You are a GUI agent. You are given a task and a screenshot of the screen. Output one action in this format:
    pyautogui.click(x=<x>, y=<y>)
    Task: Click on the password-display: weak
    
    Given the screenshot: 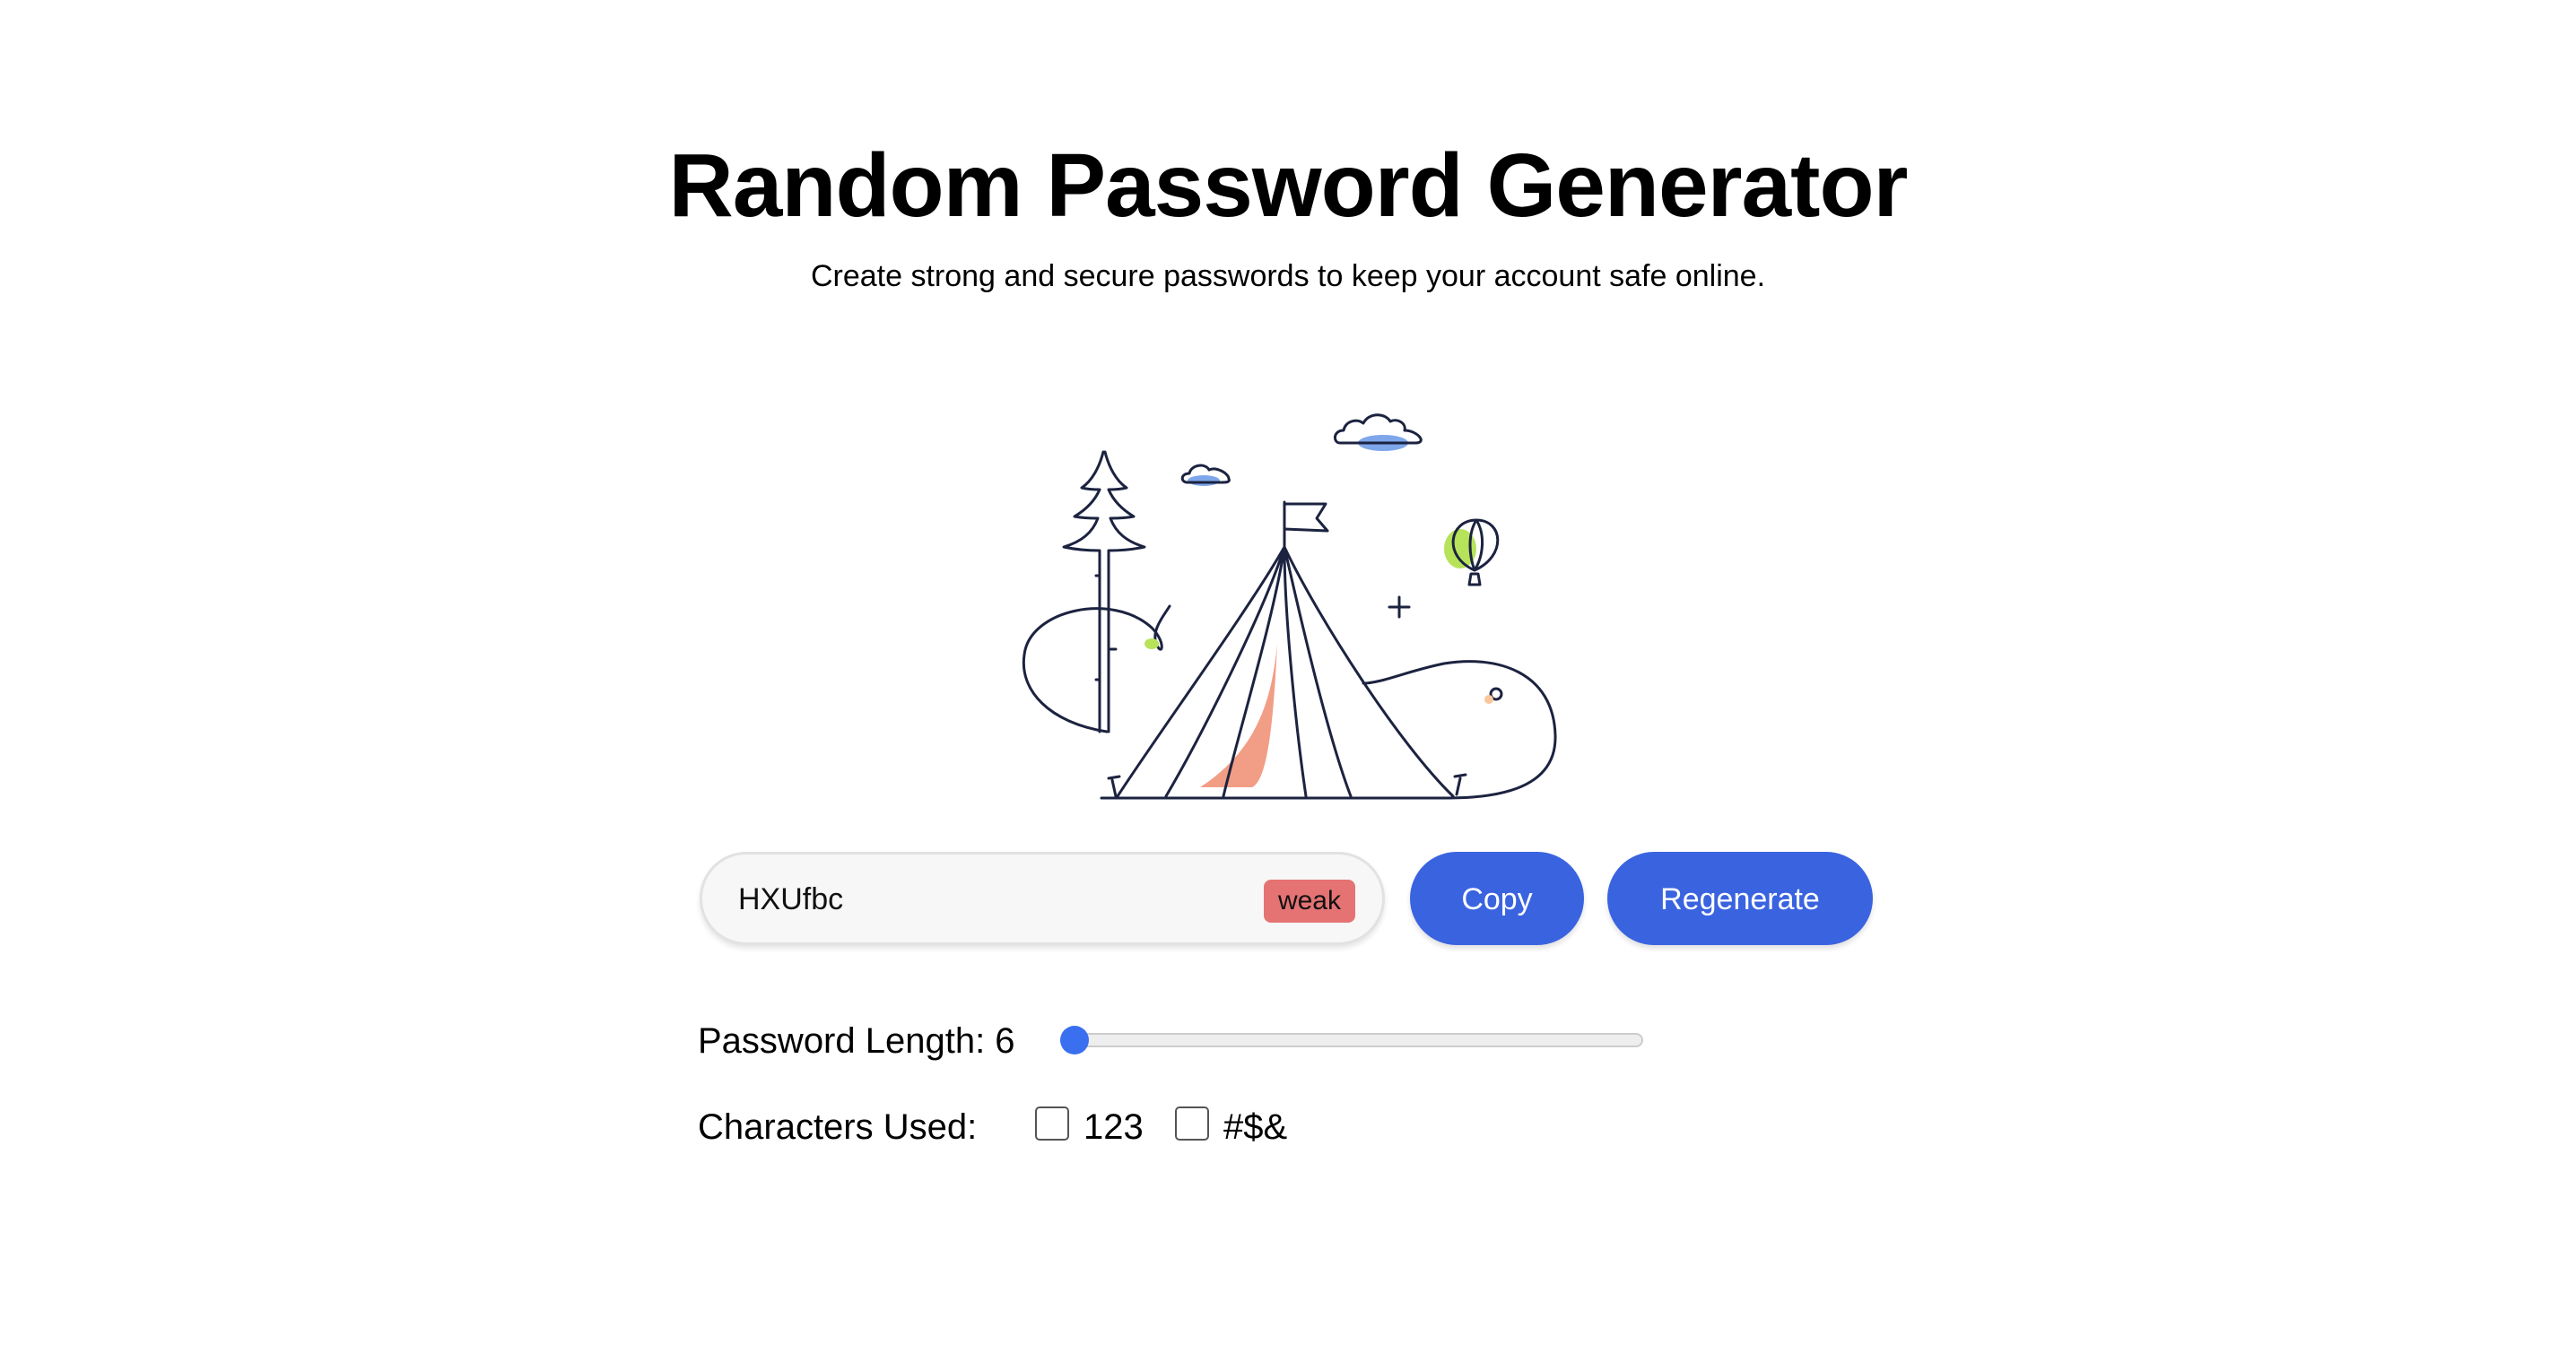 What is the action you would take?
    pyautogui.click(x=1042, y=898)
    